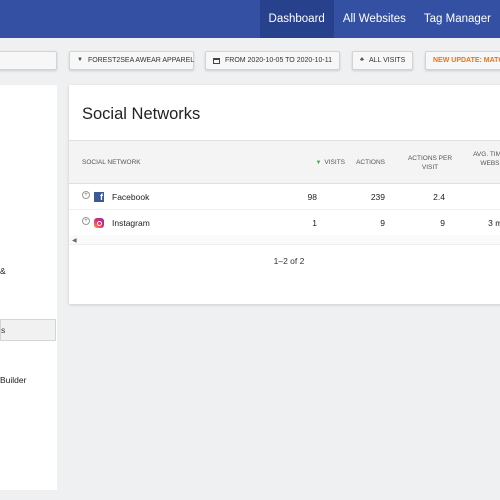  What do you see at coordinates (482, 159) in the screenshot?
I see `column-avg-time: AVG. TIME ON WEBSITE` at bounding box center [482, 159].